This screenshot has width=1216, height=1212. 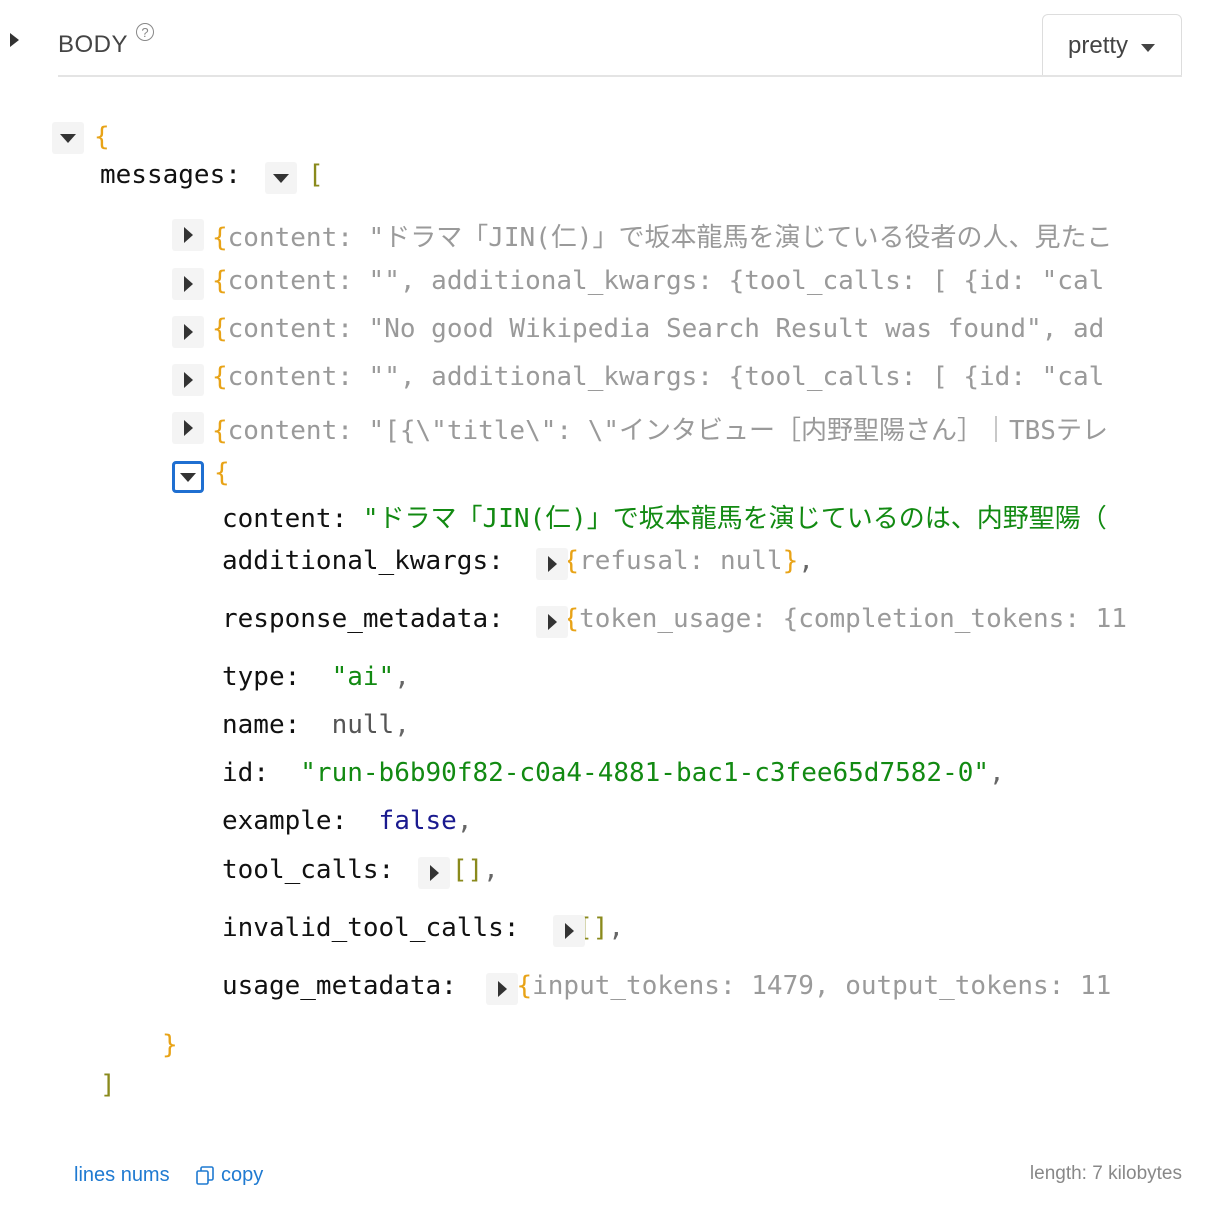 I want to click on content-row: content: "ドラマ「JIN(仁)」で坂本龍馬を演じているのは、内野聖陽（, so click(x=664, y=519).